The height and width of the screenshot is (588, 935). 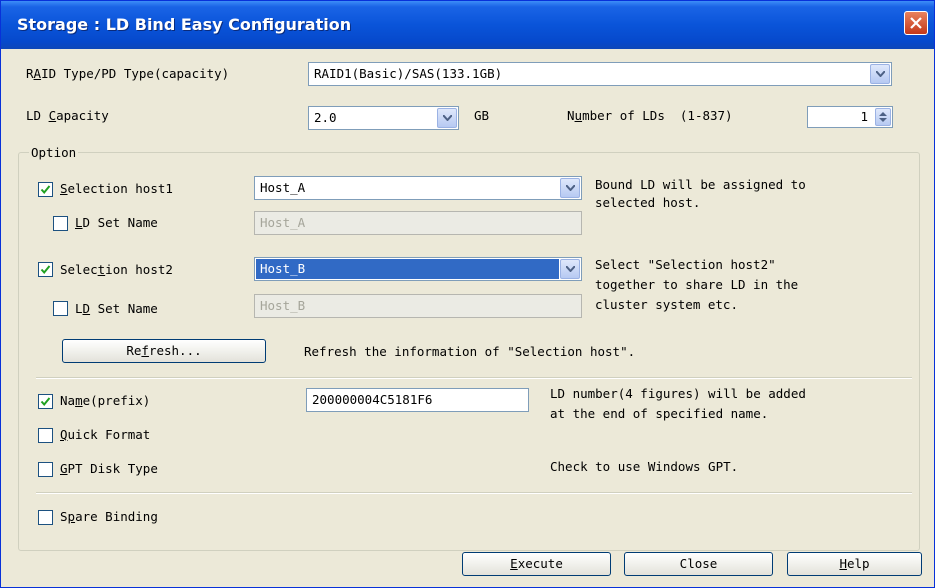 I want to click on host1-ld-set-name-label: LD Set Name, so click(x=116, y=223).